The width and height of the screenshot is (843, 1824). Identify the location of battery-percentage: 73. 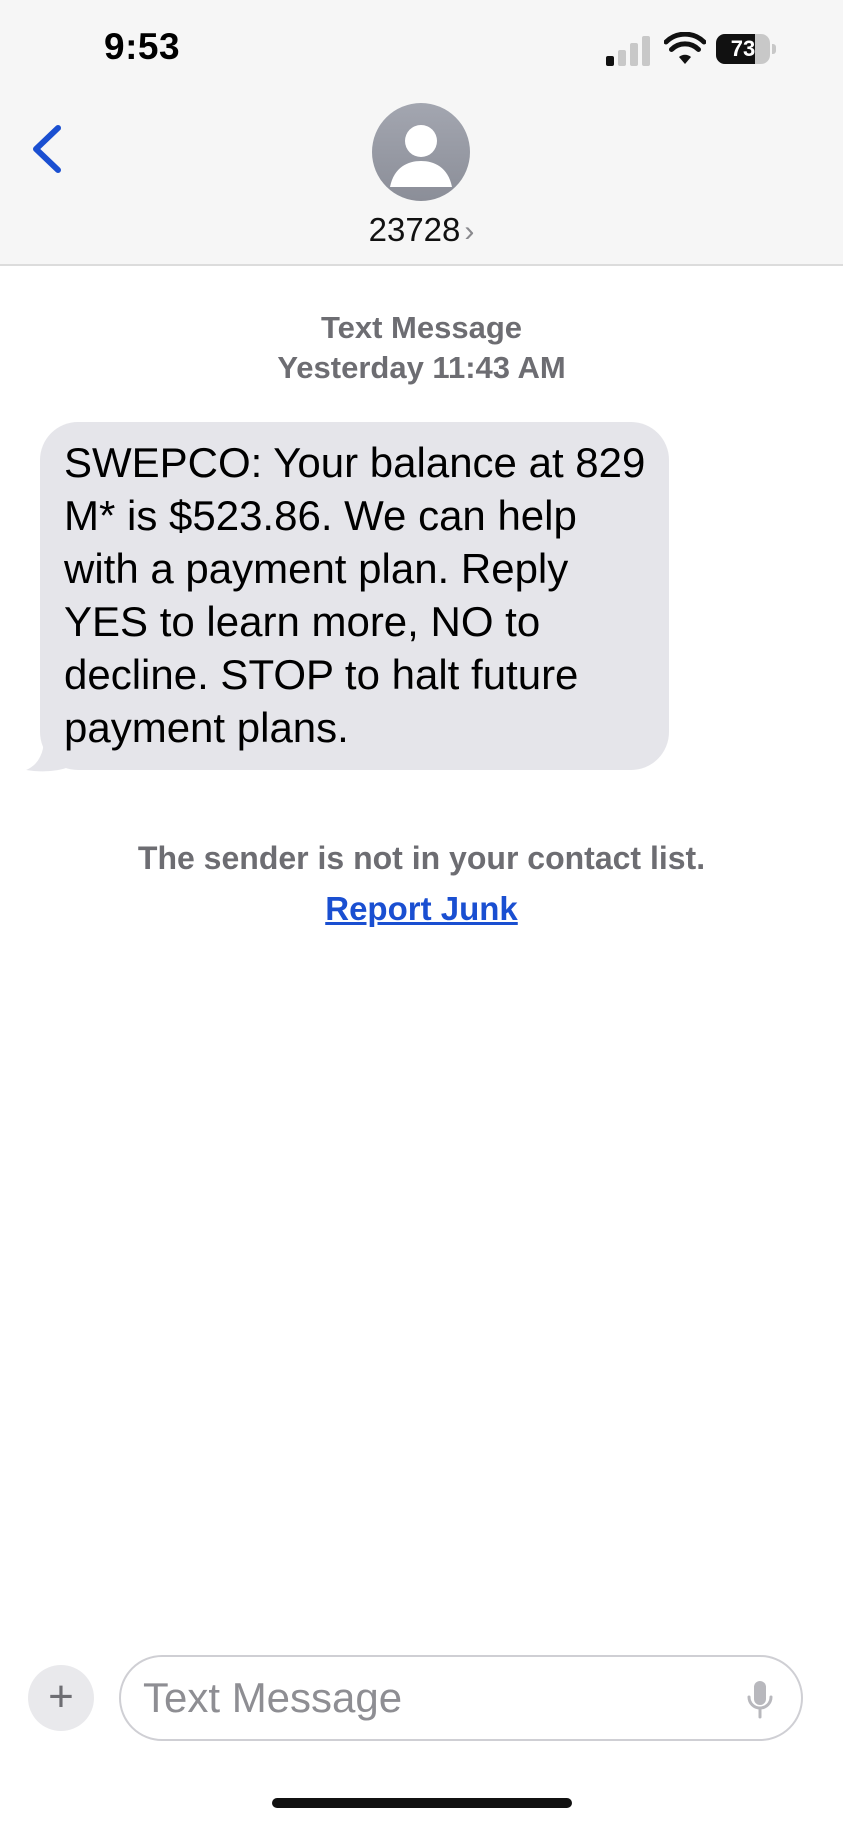
(743, 48).